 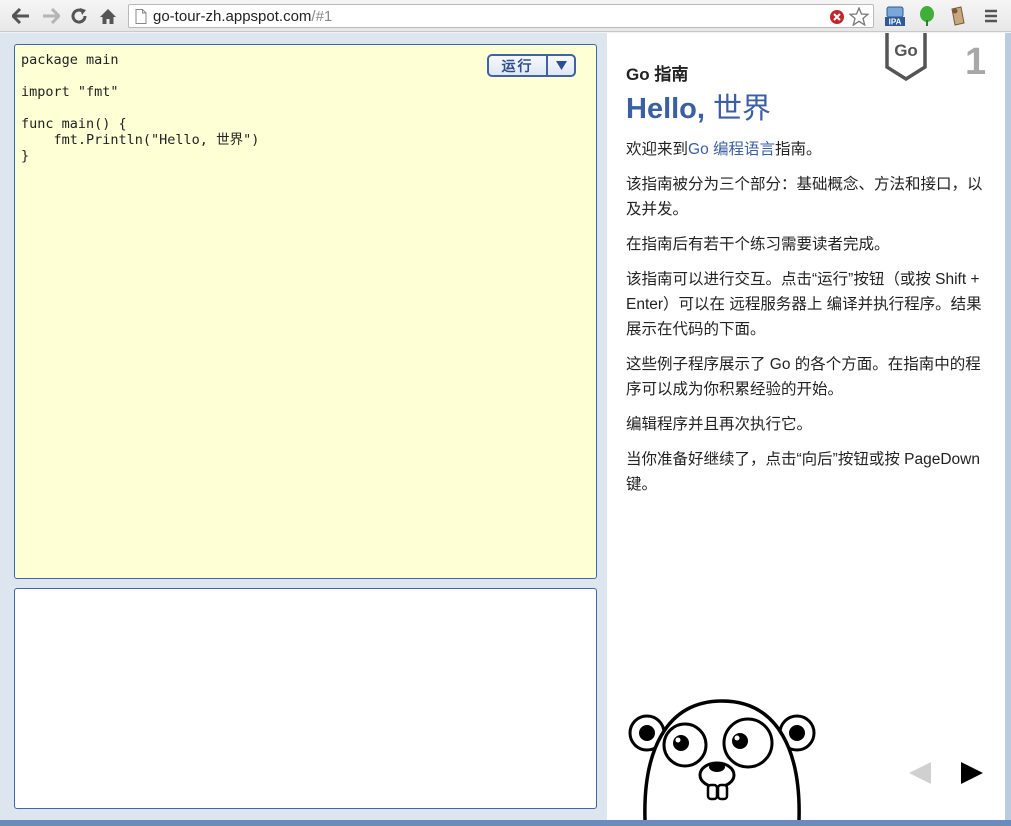 What do you see at coordinates (322, 16) in the screenshot?
I see `url-path: /#1` at bounding box center [322, 16].